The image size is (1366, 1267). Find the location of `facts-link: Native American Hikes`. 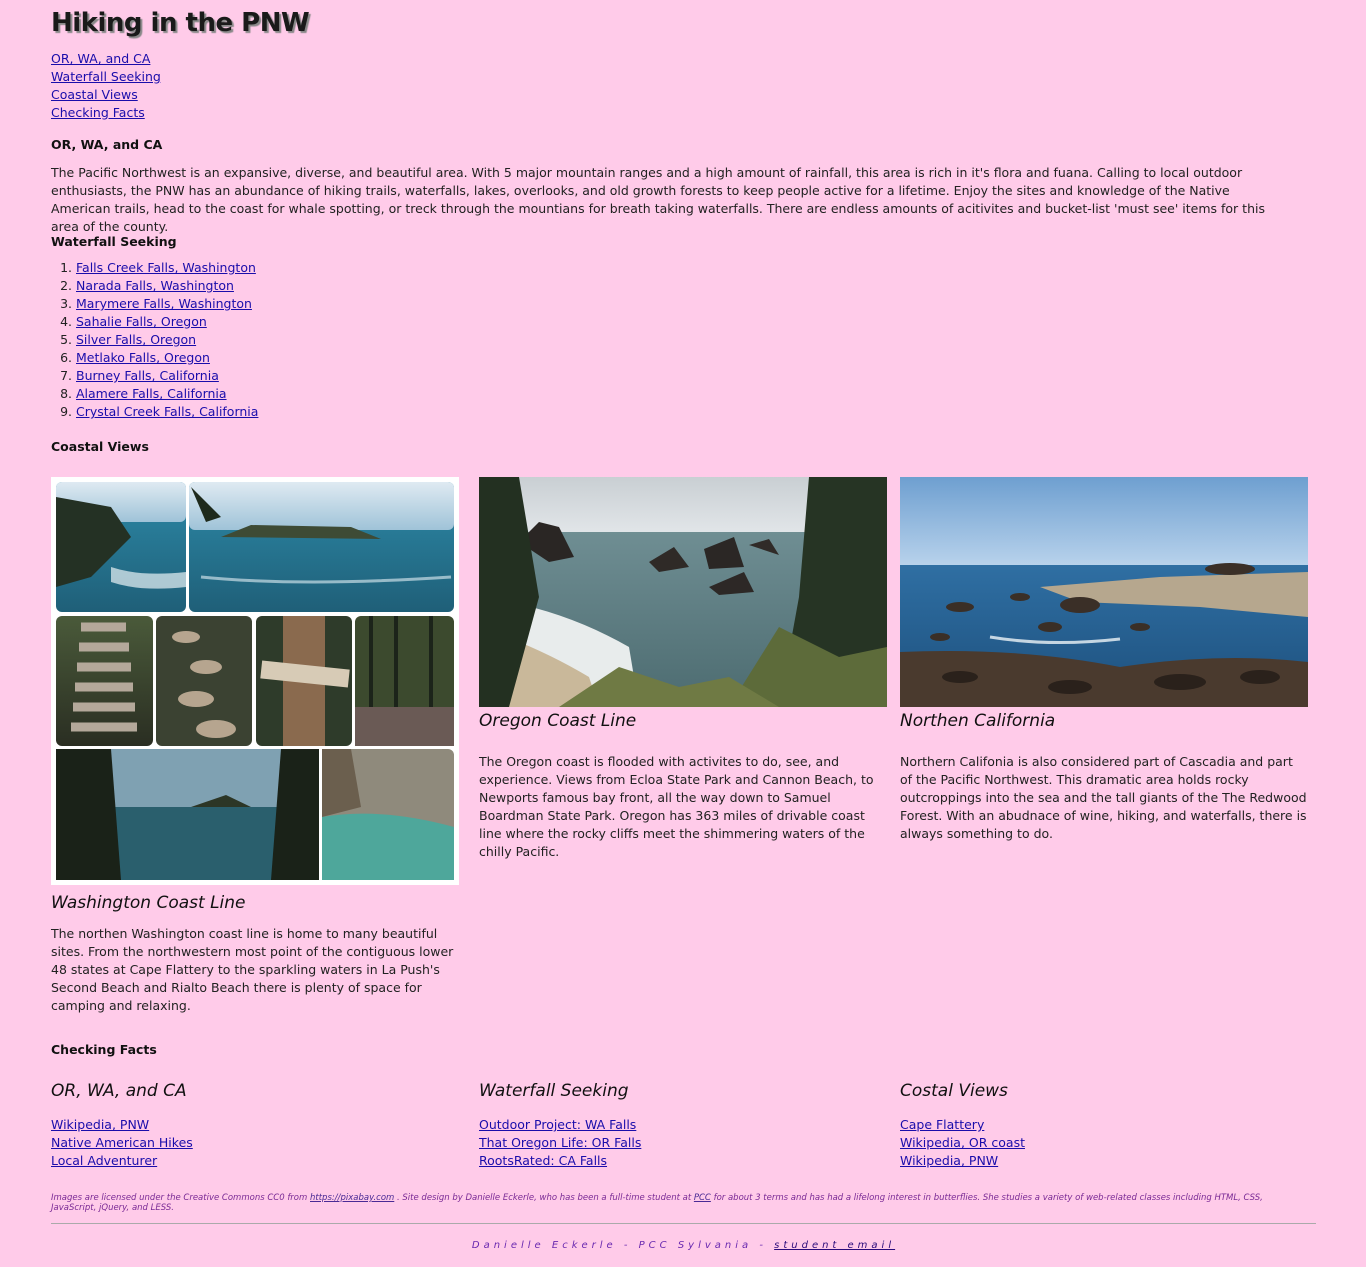

facts-link: Native American Hikes is located at coordinates (251, 1143).